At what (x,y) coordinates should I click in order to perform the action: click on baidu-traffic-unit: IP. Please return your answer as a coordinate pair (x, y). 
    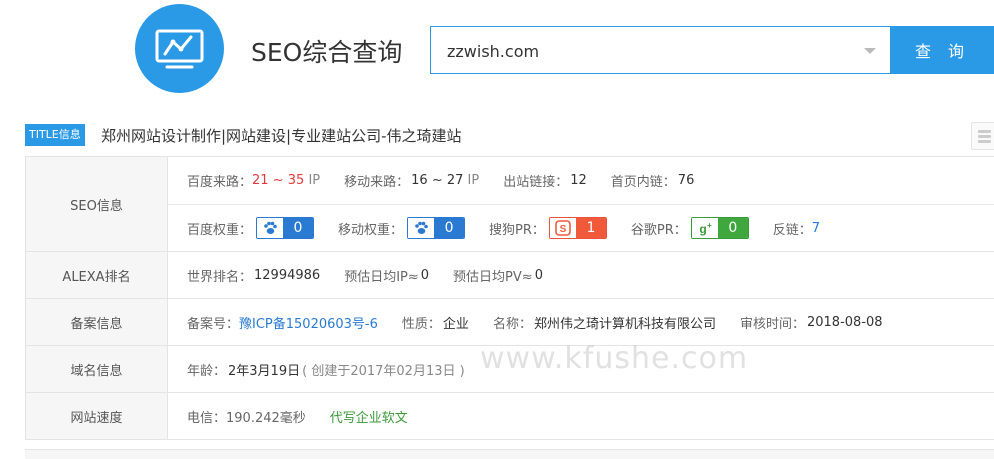
    Looking at the image, I should click on (314, 180).